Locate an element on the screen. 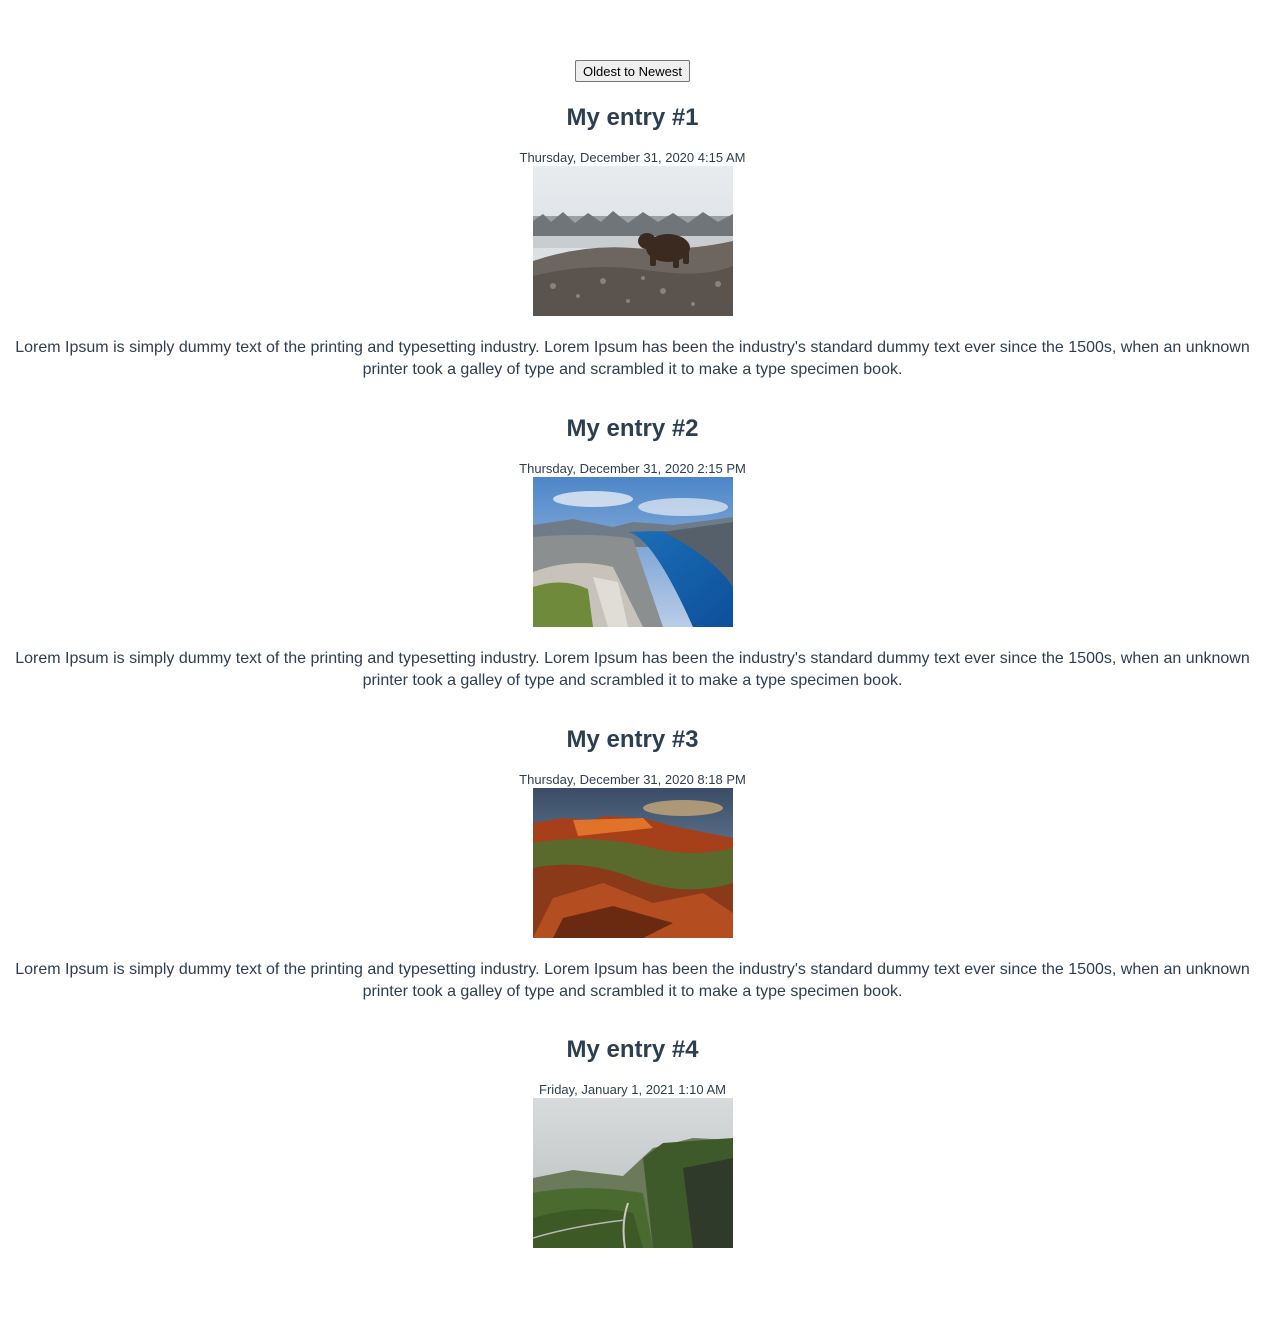 This screenshot has width=1265, height=1341. fjord-cliff-photo is located at coordinates (632, 552).